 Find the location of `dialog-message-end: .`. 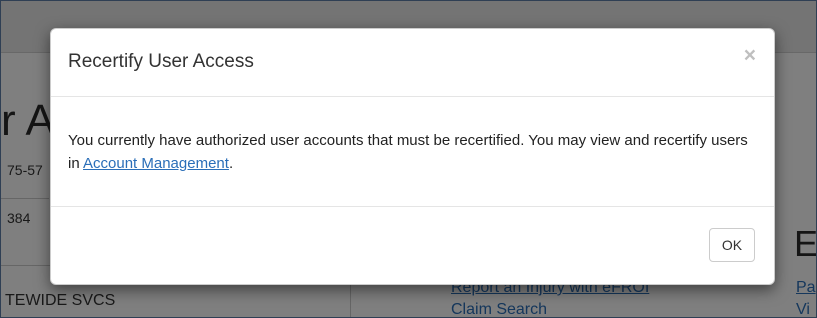

dialog-message-end: . is located at coordinates (231, 163).